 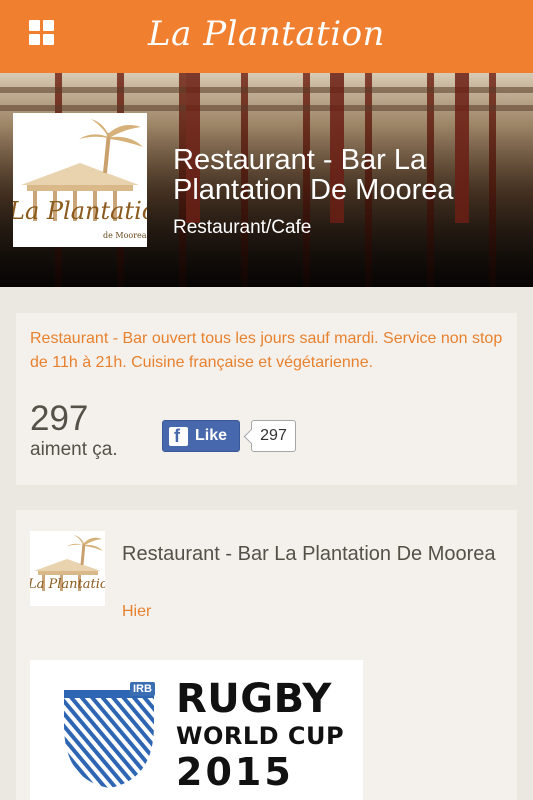 What do you see at coordinates (348, 175) in the screenshot?
I see `page-name: Restaurant - Bar La Plantation De Moorea` at bounding box center [348, 175].